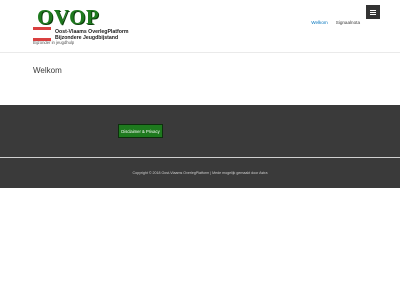 Image resolution: width=400 pixels, height=300 pixels. I want to click on main-navigation: Welkom Signaalnota, so click(335, 22).